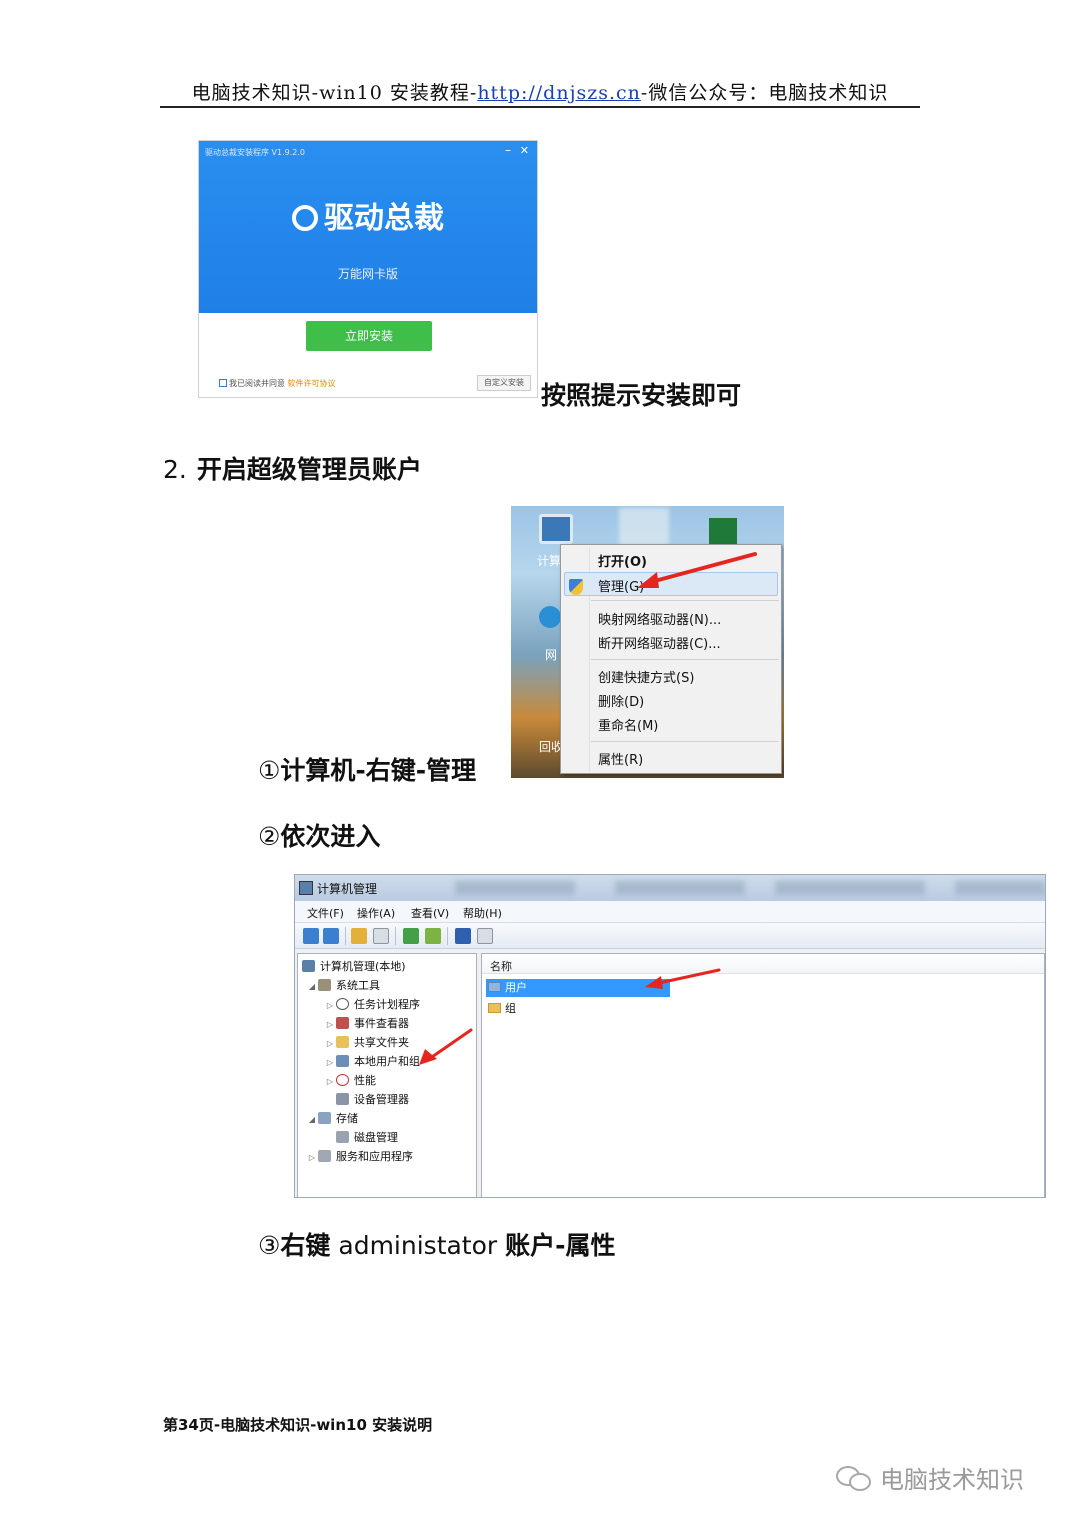 The height and width of the screenshot is (1527, 1080). I want to click on users-icon, so click(342, 1061).